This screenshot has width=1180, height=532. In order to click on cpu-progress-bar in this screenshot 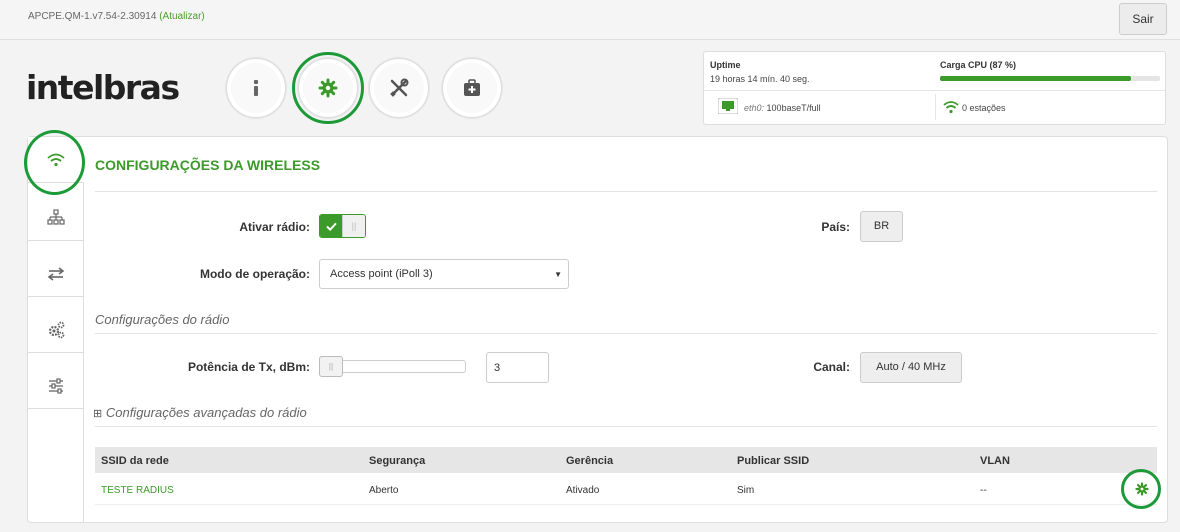, I will do `click(1050, 78)`.